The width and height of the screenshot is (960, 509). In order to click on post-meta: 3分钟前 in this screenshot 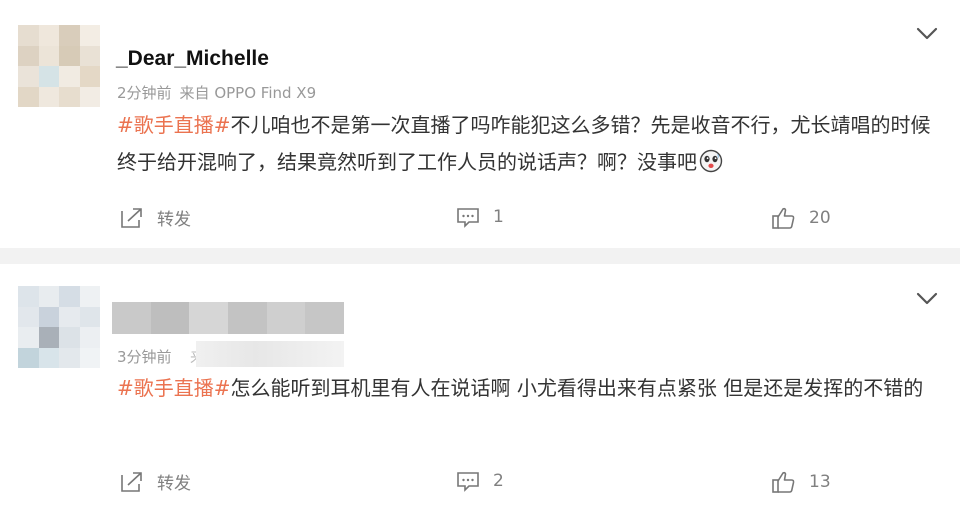, I will do `click(144, 356)`.